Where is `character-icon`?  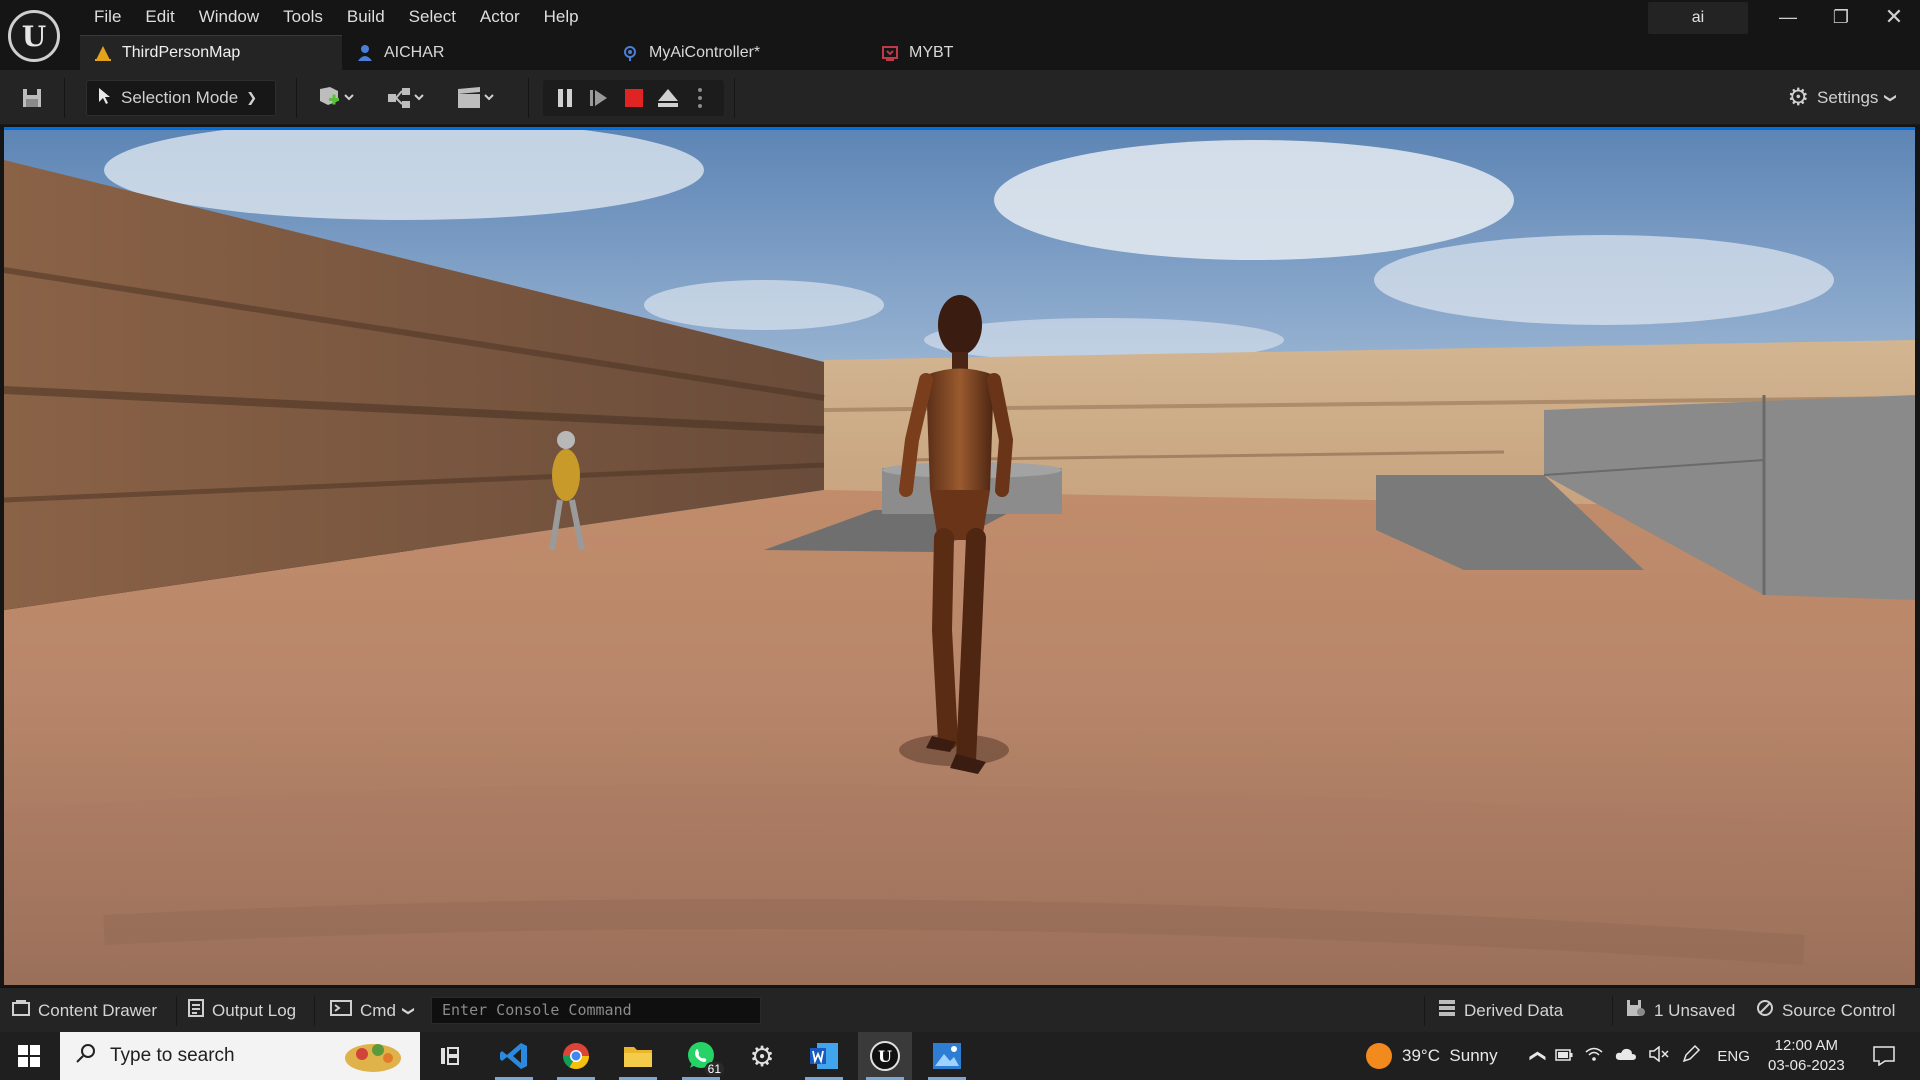 character-icon is located at coordinates (365, 53).